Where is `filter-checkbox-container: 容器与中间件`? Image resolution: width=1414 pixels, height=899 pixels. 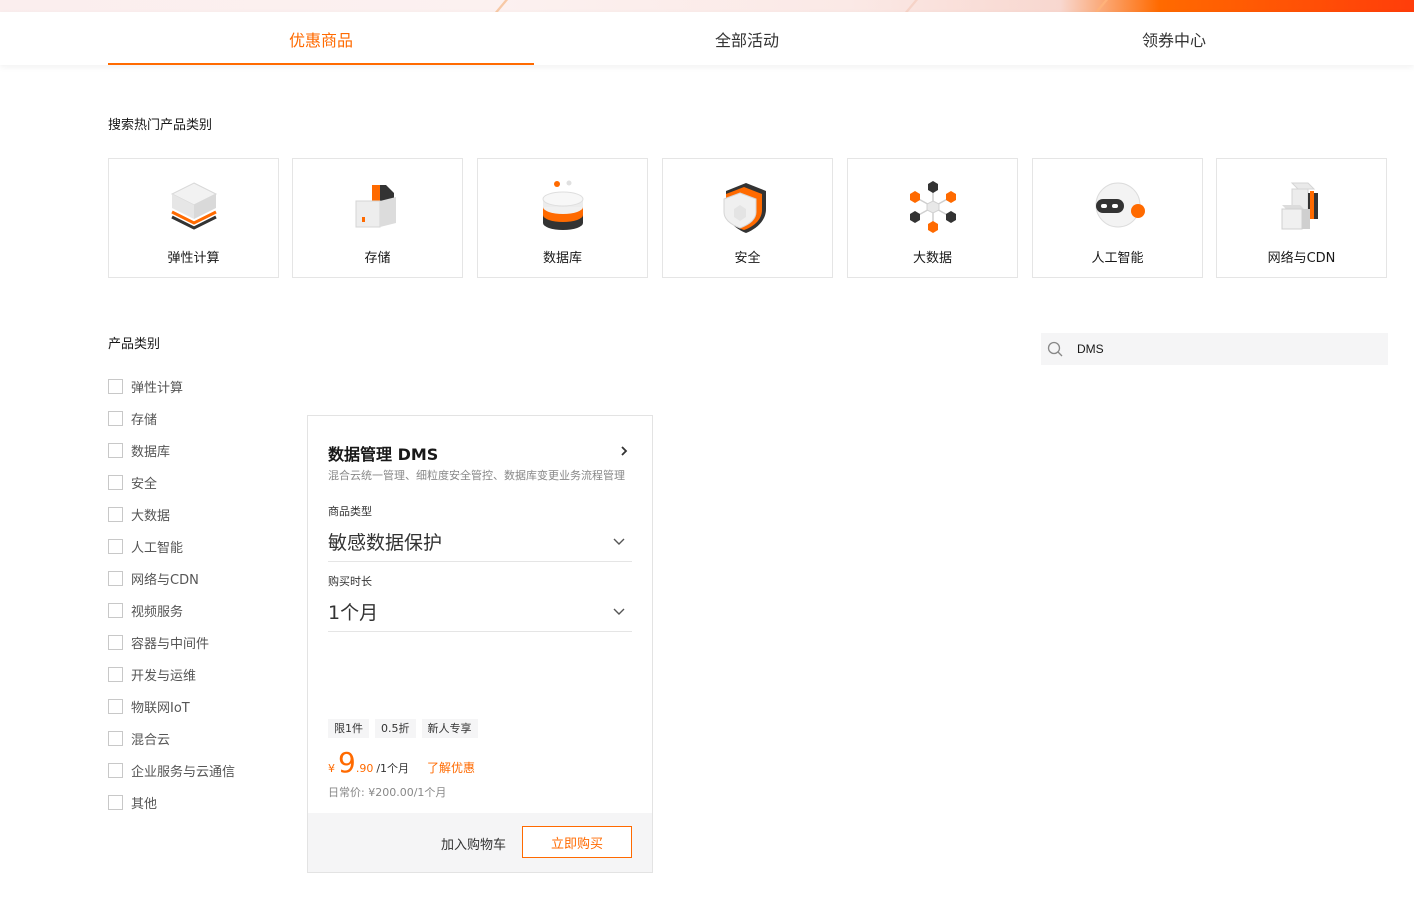
filter-checkbox-container: 容器与中间件 is located at coordinates (159, 642).